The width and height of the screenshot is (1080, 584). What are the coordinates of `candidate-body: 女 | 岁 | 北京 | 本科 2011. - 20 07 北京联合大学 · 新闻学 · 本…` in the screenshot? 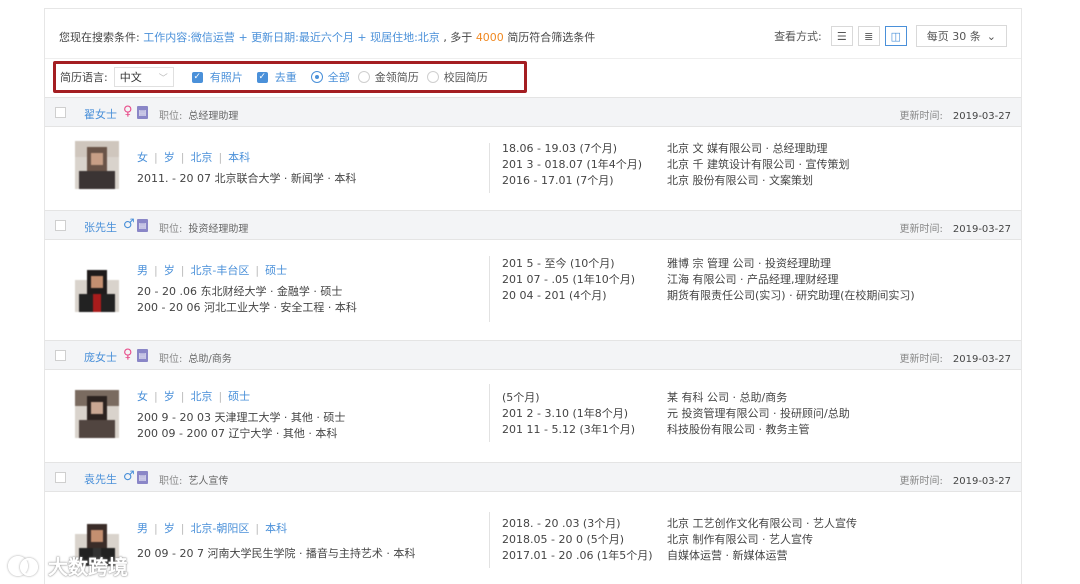 It's located at (533, 168).